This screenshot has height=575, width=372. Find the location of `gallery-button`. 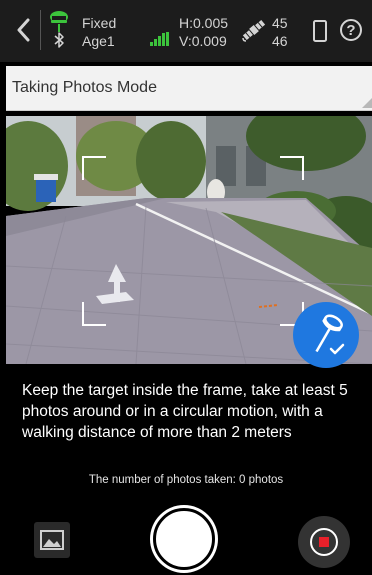

gallery-button is located at coordinates (52, 540).